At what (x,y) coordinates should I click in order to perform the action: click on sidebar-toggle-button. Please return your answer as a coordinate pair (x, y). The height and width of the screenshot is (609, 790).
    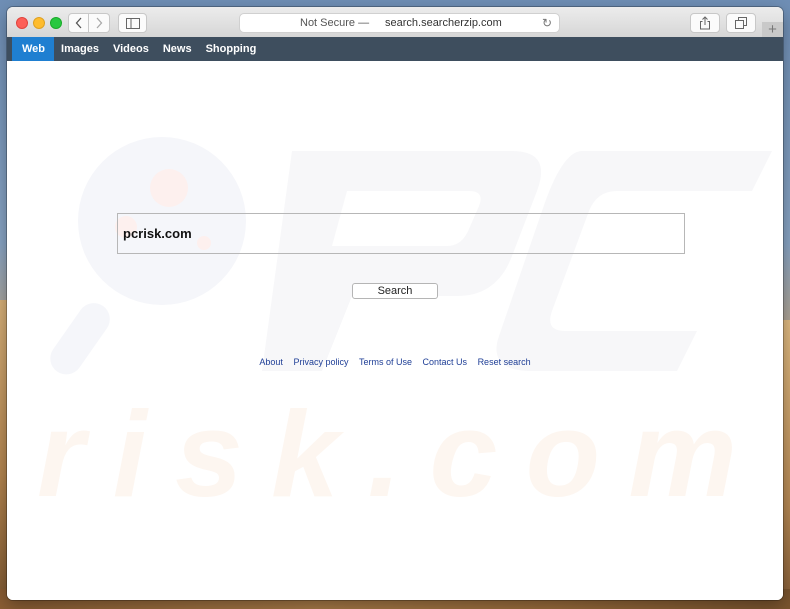
    Looking at the image, I should click on (132, 23).